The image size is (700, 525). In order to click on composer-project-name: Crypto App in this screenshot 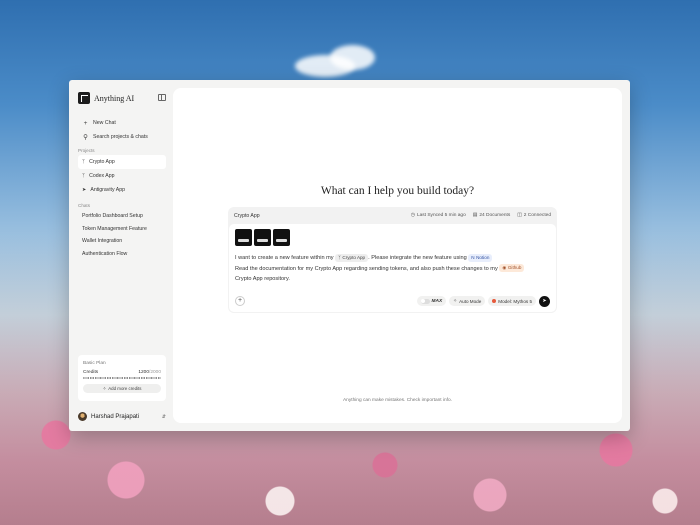, I will do `click(247, 216)`.